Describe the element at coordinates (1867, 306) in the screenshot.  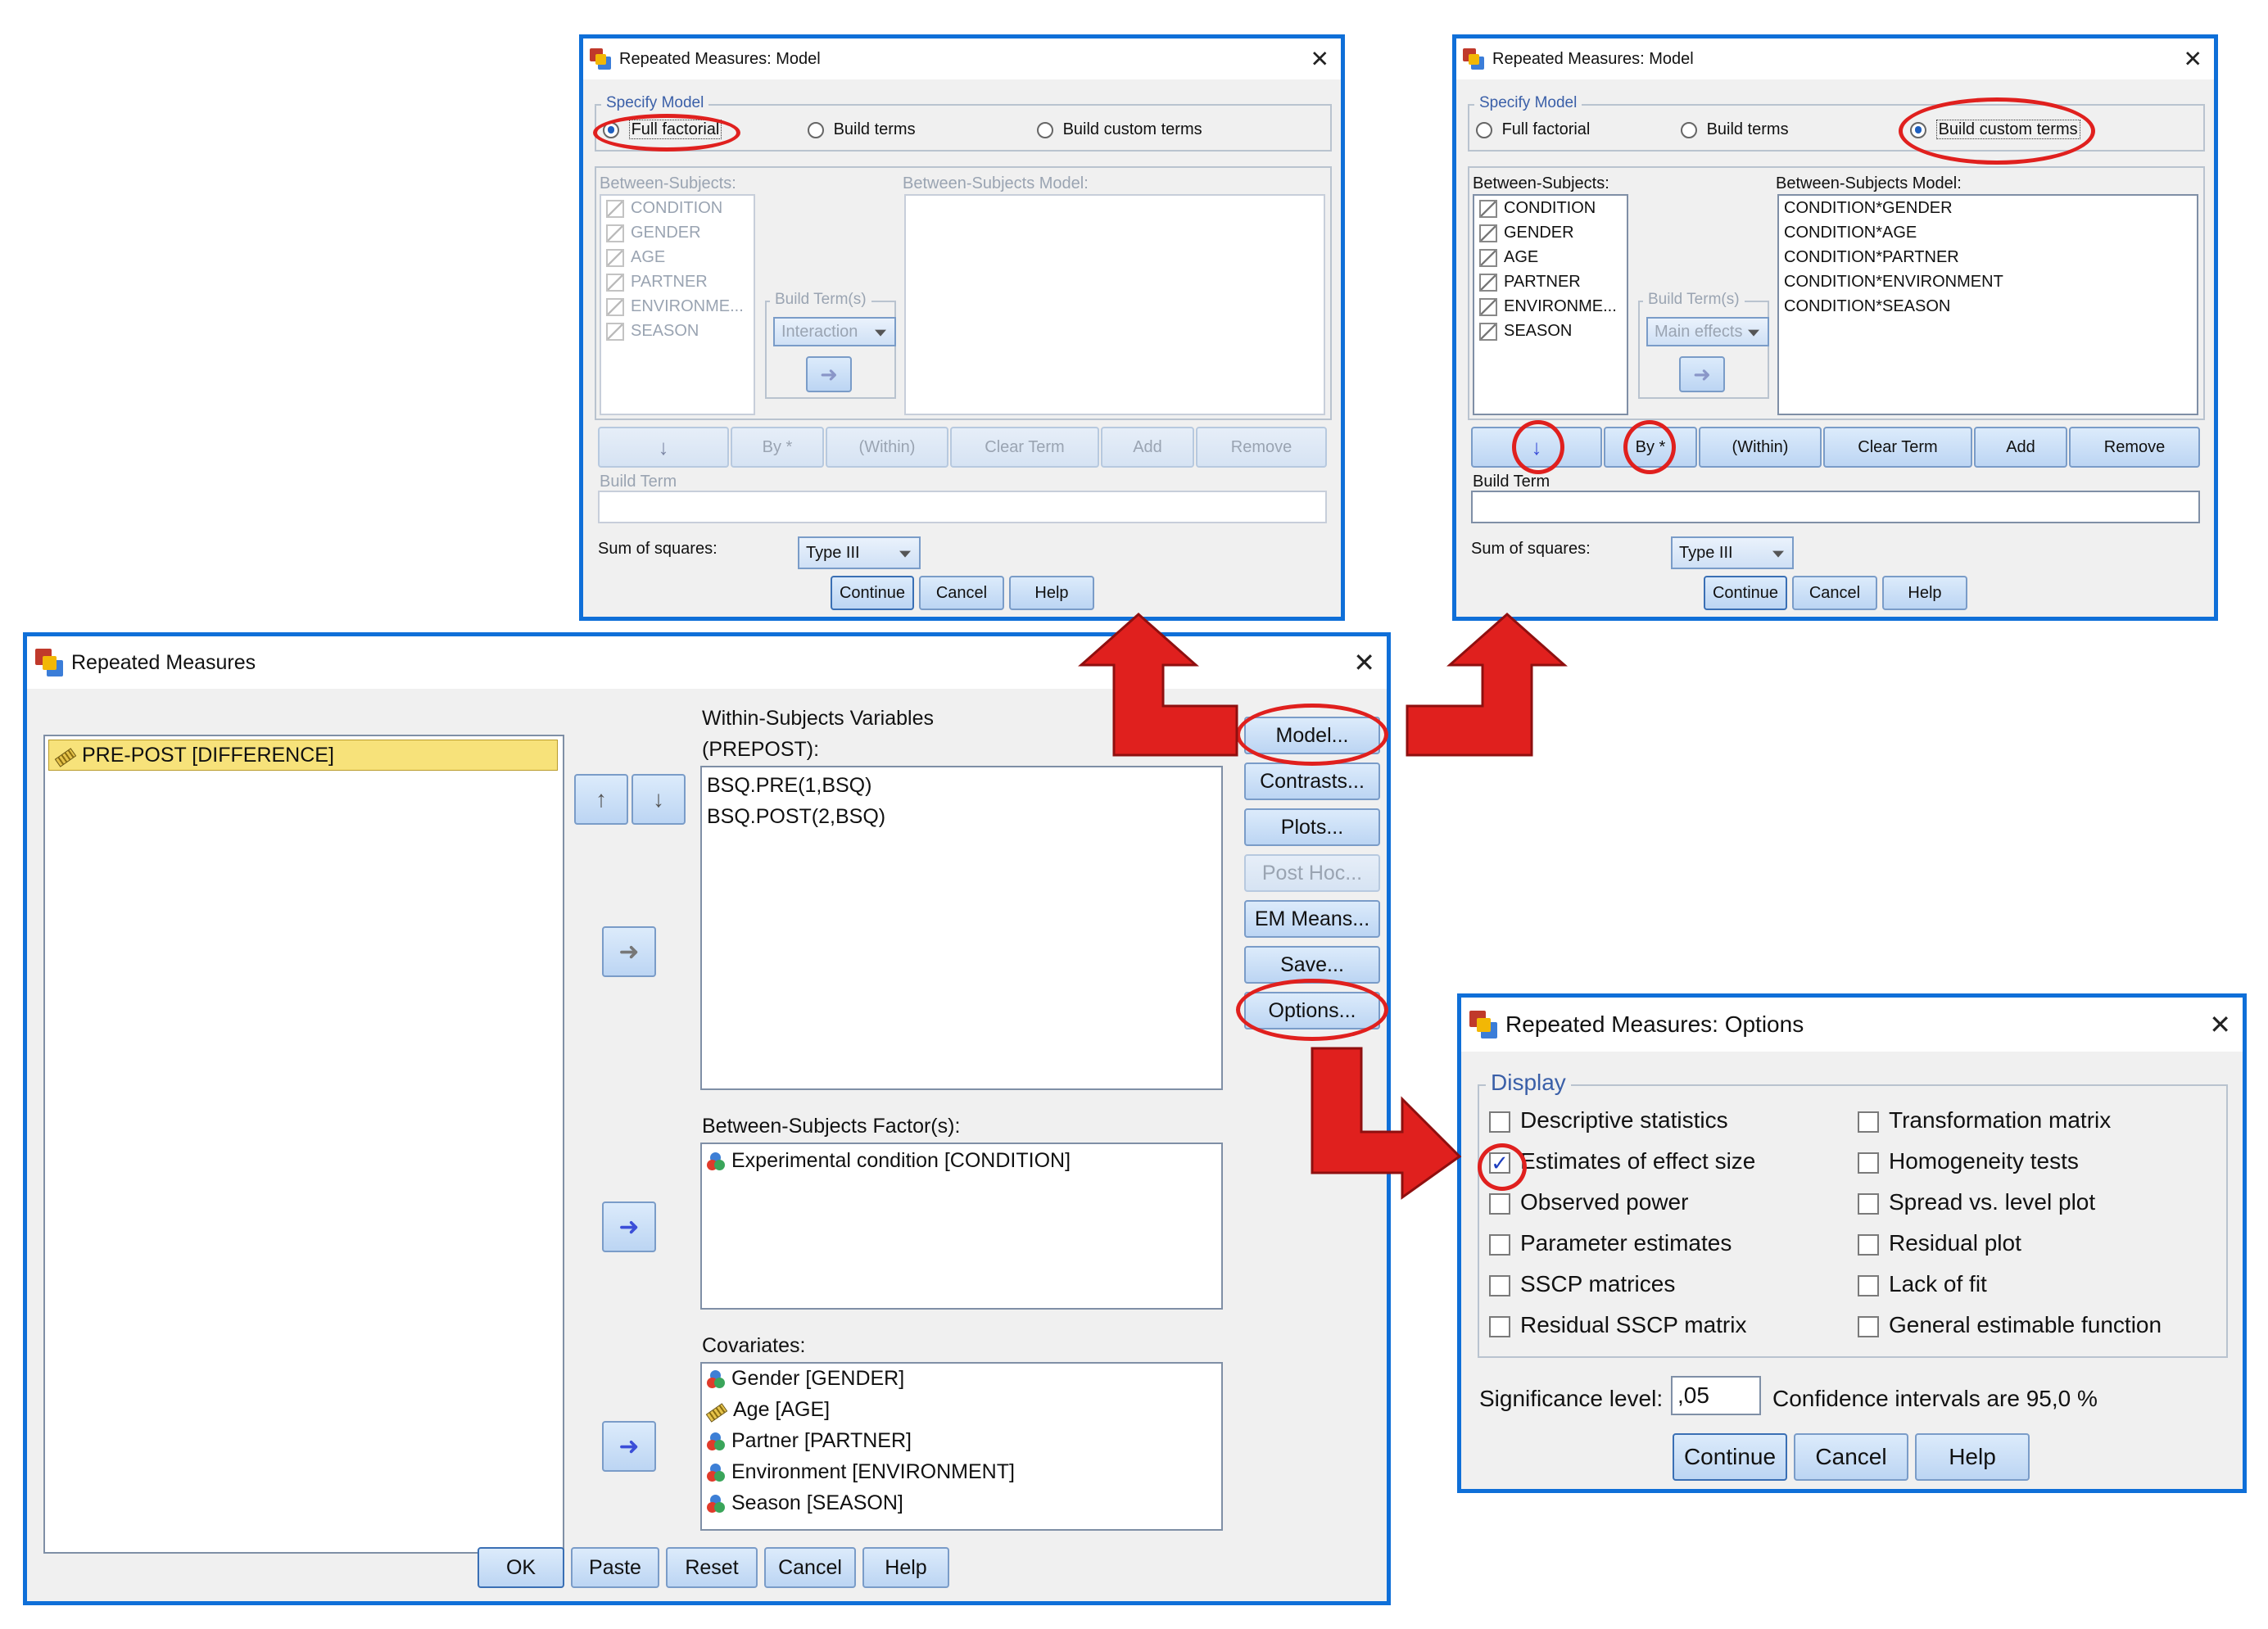
I see `model-term-item: CONDITION*SEASON` at that location.